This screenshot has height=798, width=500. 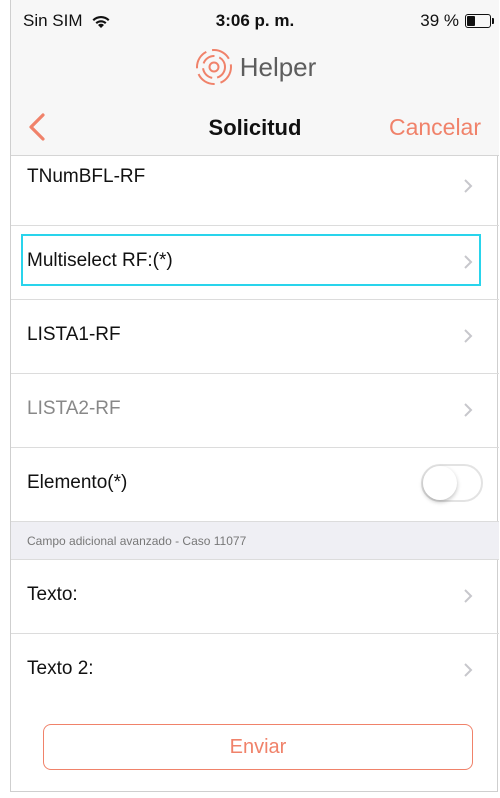 What do you see at coordinates (255, 411) in the screenshot?
I see `list-item-lista2: LISTA2-RF` at bounding box center [255, 411].